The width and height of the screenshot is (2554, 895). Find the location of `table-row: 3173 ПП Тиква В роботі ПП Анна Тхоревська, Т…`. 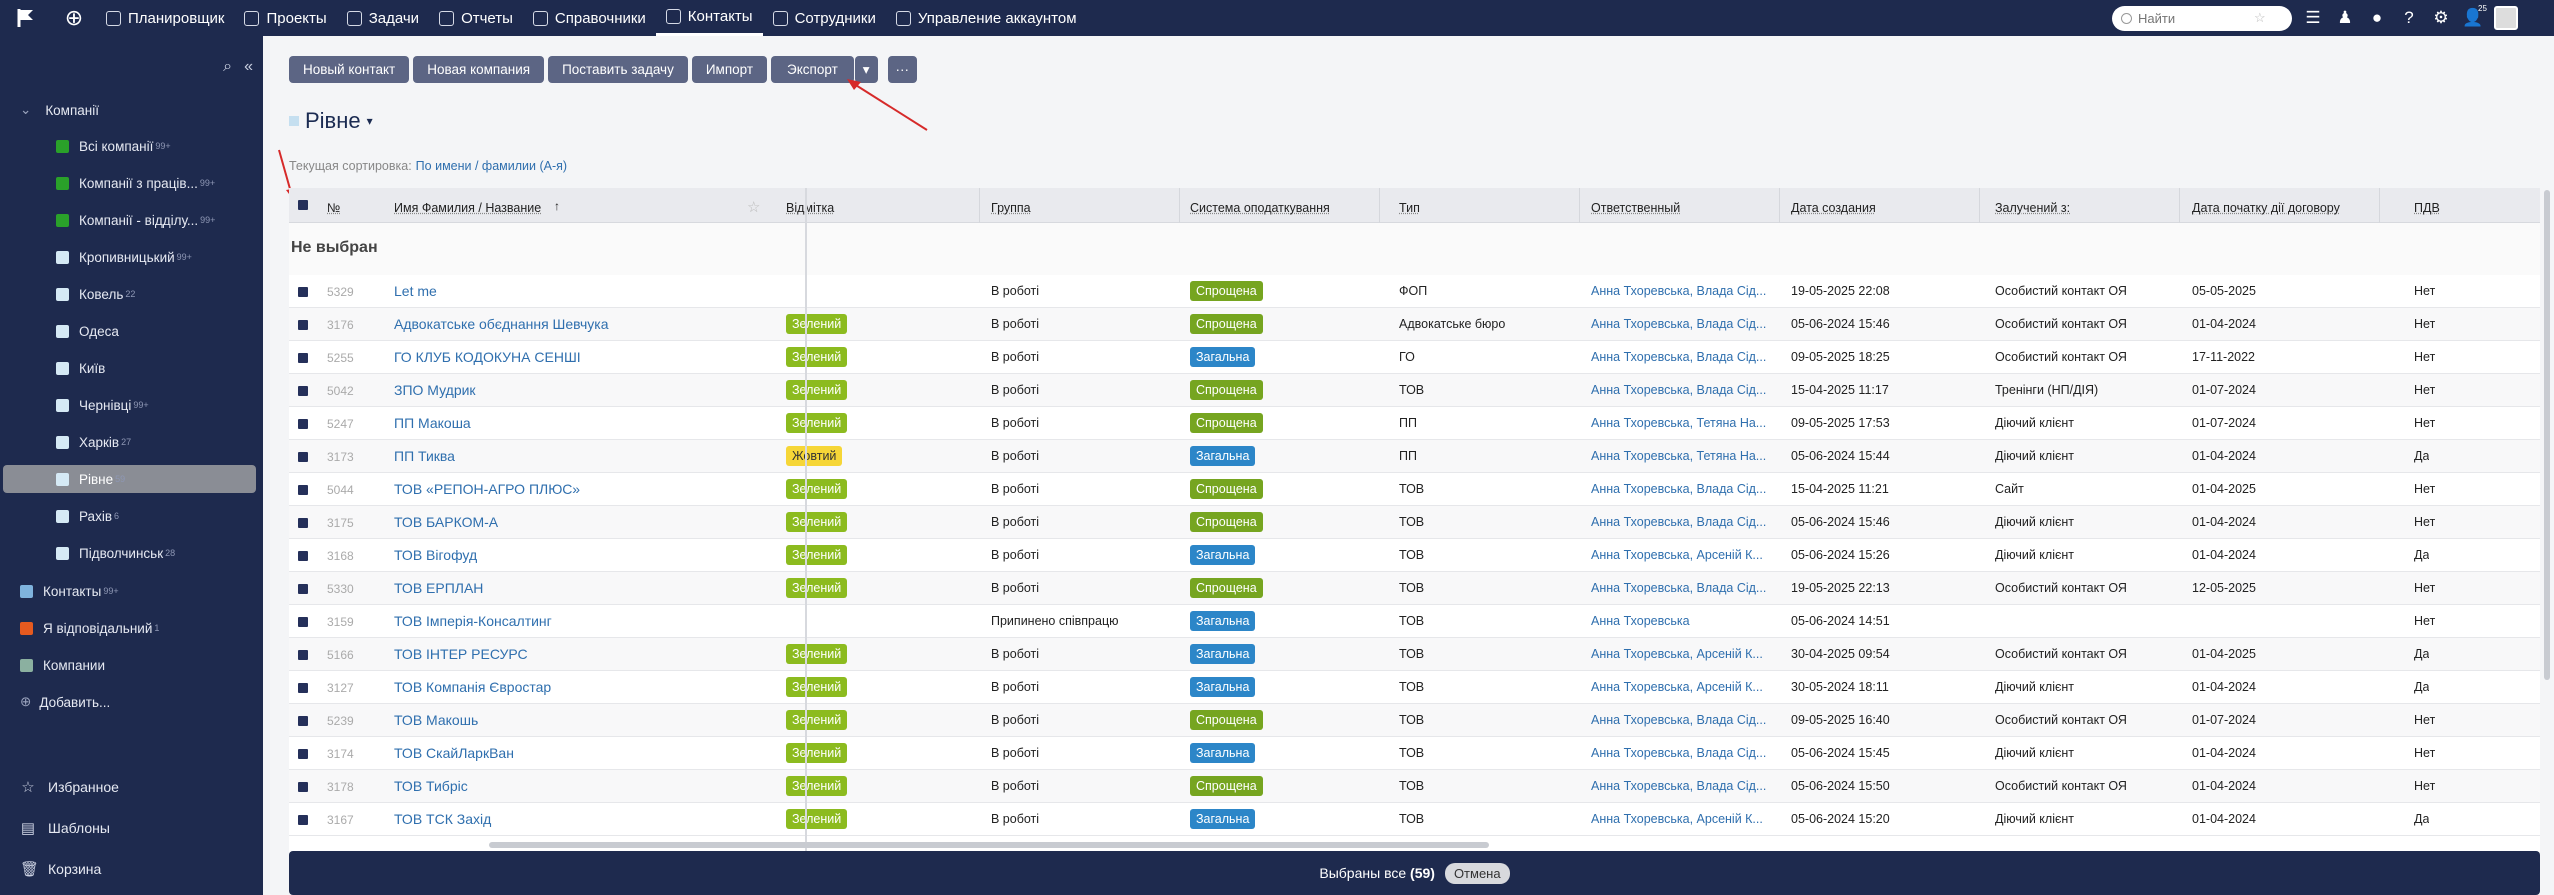

table-row: 3173 ПП Тиква В роботі ПП Анна Тхоревська, Т… is located at coordinates (1414, 456).